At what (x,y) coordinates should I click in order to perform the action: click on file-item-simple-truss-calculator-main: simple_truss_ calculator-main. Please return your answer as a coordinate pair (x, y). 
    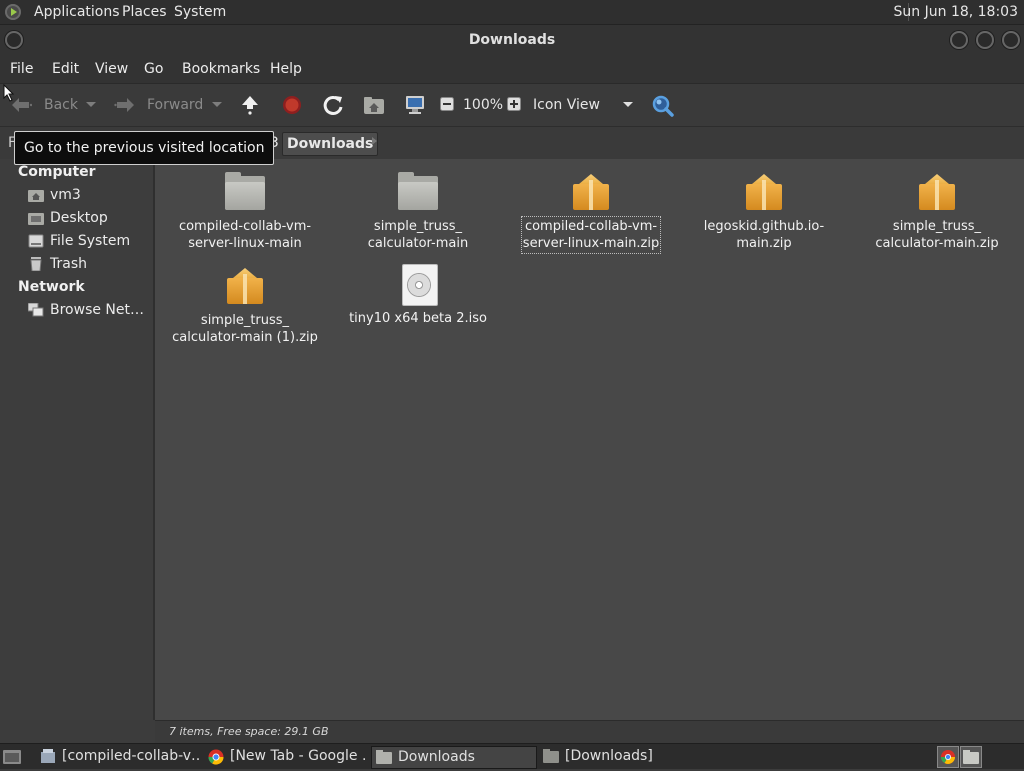
    Looking at the image, I should click on (418, 212).